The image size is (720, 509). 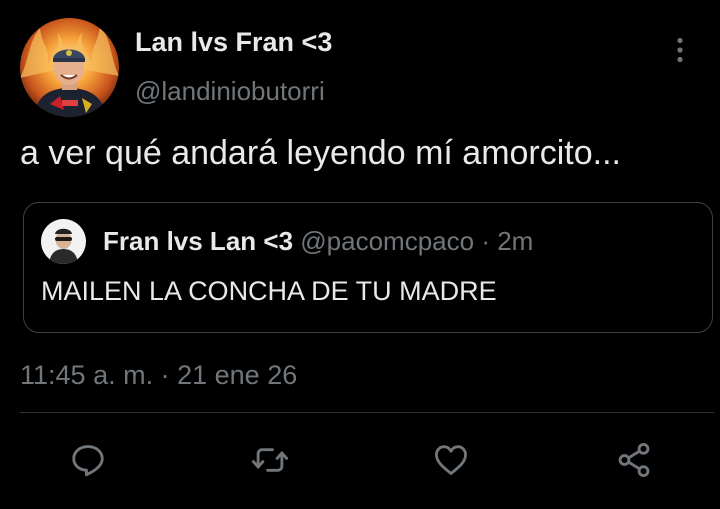 What do you see at coordinates (269, 291) in the screenshot?
I see `quoted-tweet-text: MAILEN LA CONCHA DE TU MADRE` at bounding box center [269, 291].